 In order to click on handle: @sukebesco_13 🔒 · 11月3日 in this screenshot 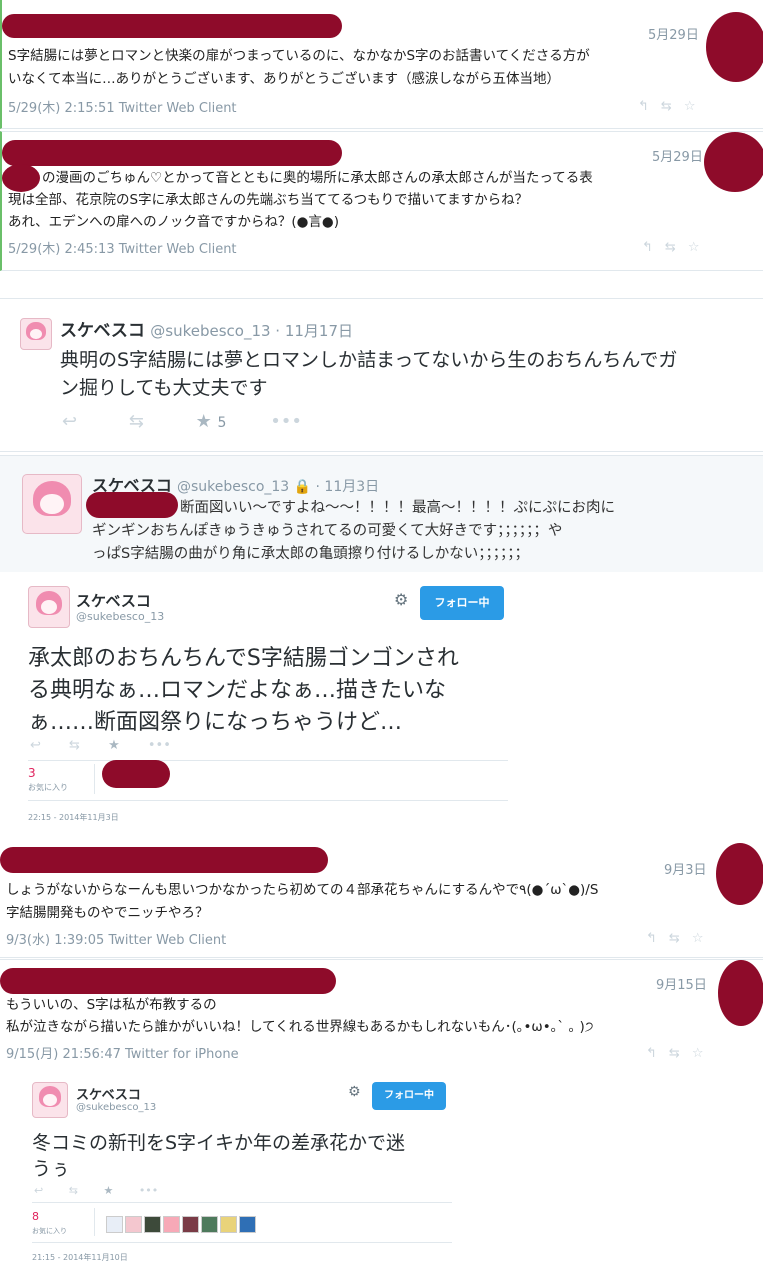, I will do `click(278, 487)`.